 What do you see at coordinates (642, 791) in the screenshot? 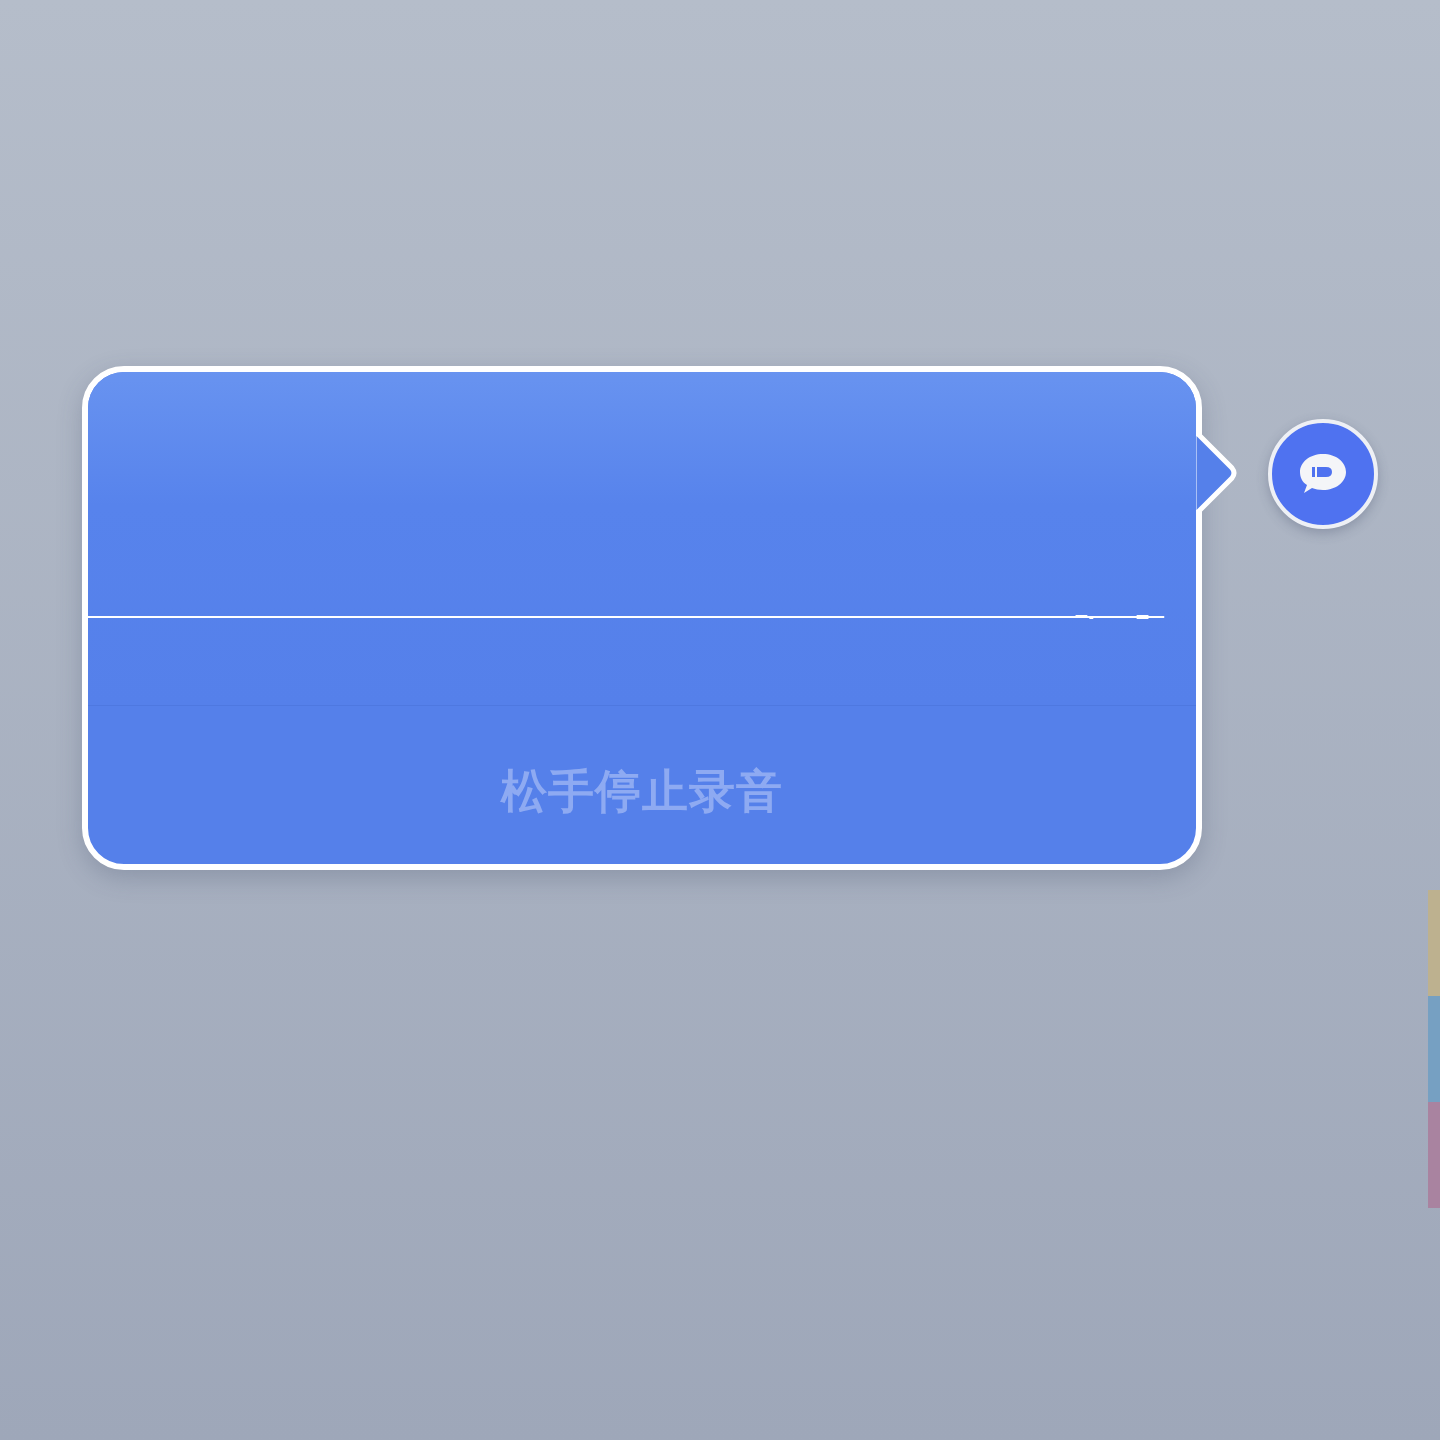
I see `release-to-stop-hint: 松手停止录音` at bounding box center [642, 791].